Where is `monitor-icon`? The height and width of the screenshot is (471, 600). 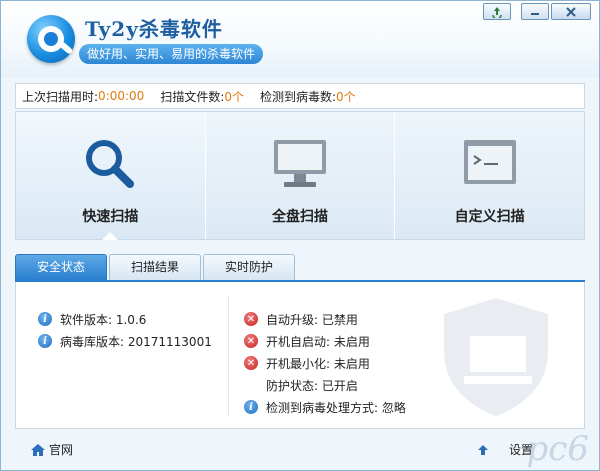 monitor-icon is located at coordinates (300, 163).